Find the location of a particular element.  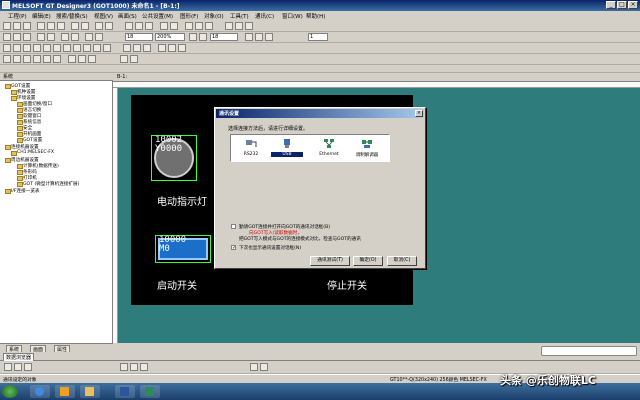

communication-test-button: 通讯测试(T) is located at coordinates (330, 261).